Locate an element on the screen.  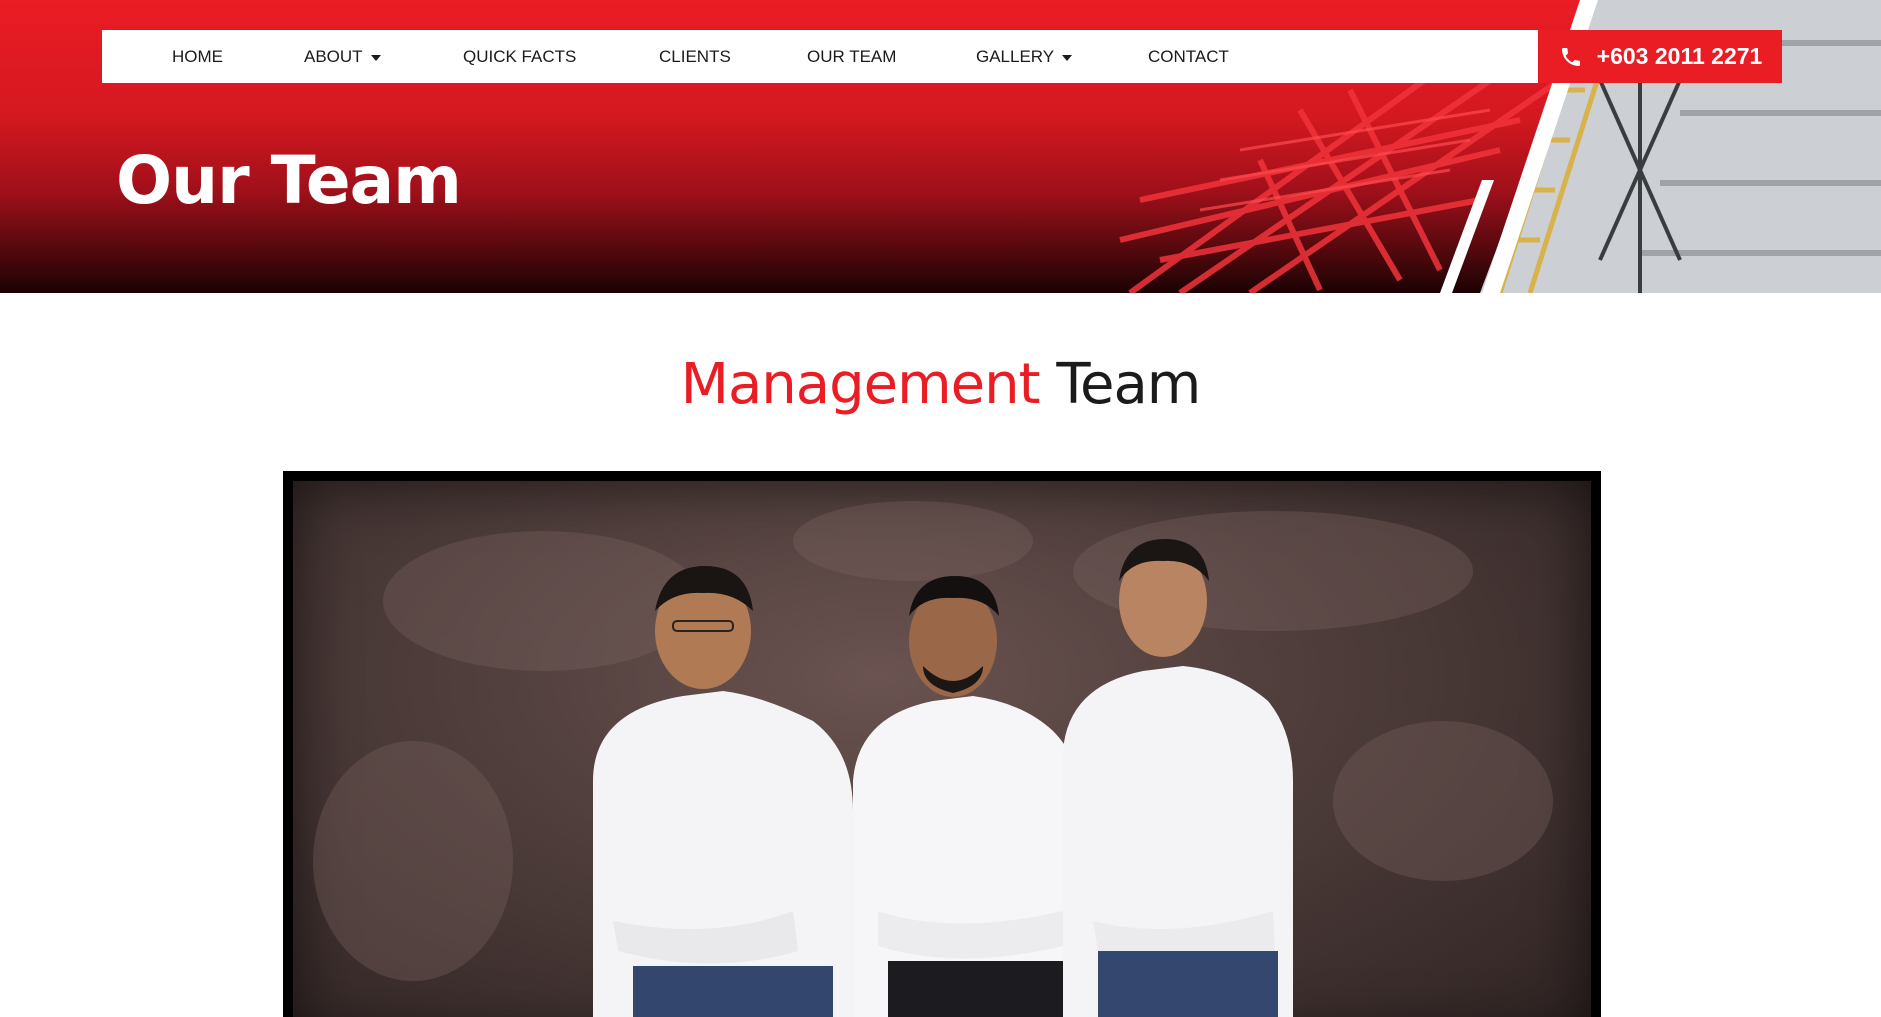
nav-contact-link: CONTACT is located at coordinates (1188, 56).